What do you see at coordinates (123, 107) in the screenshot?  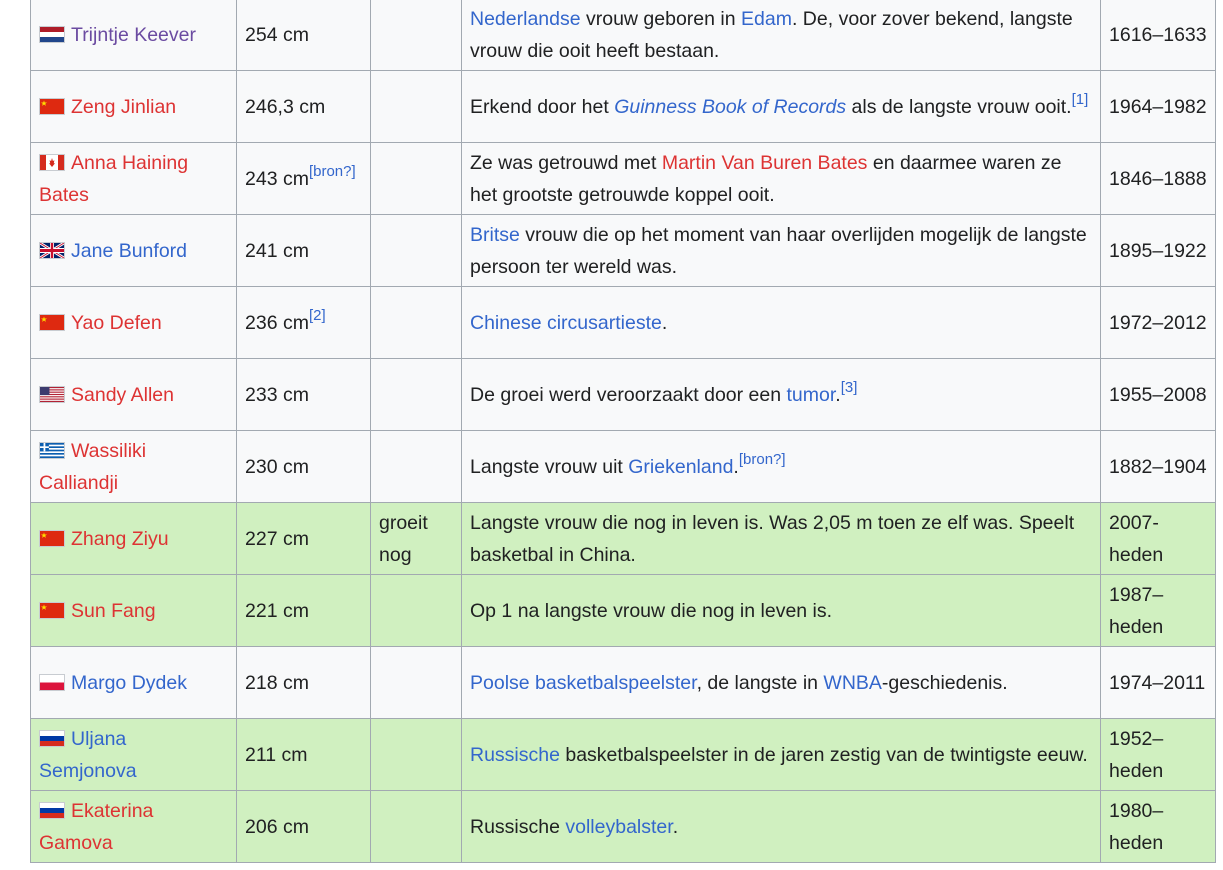 I see `person-link: Zeng Jinlian` at bounding box center [123, 107].